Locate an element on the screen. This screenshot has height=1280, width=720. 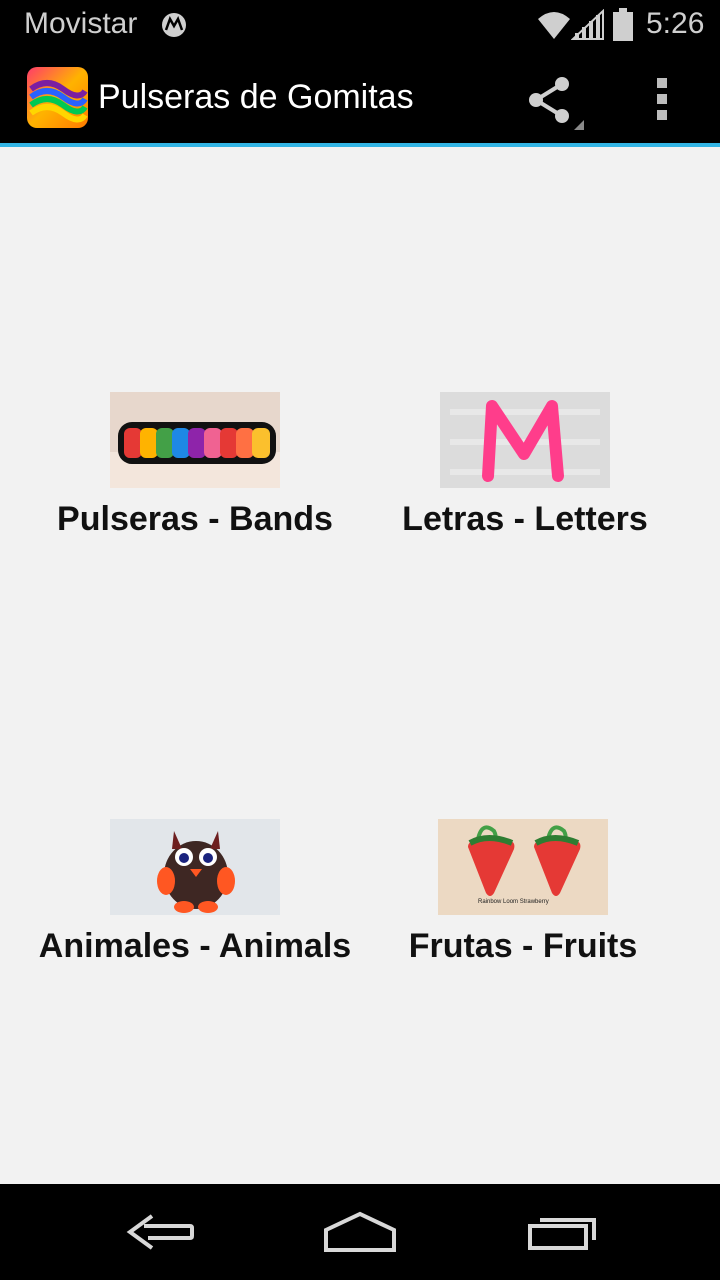
navigation-bar is located at coordinates (360, 1232).